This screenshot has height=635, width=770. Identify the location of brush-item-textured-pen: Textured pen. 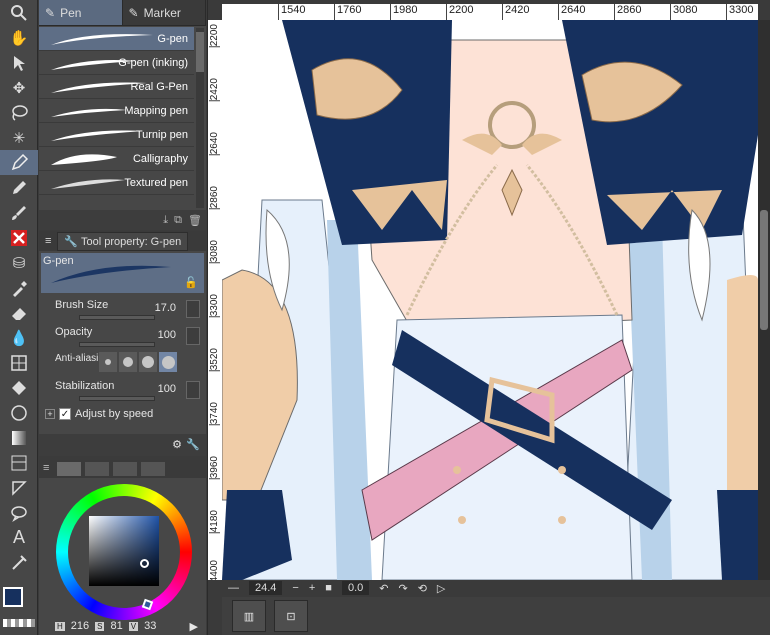
(116, 183).